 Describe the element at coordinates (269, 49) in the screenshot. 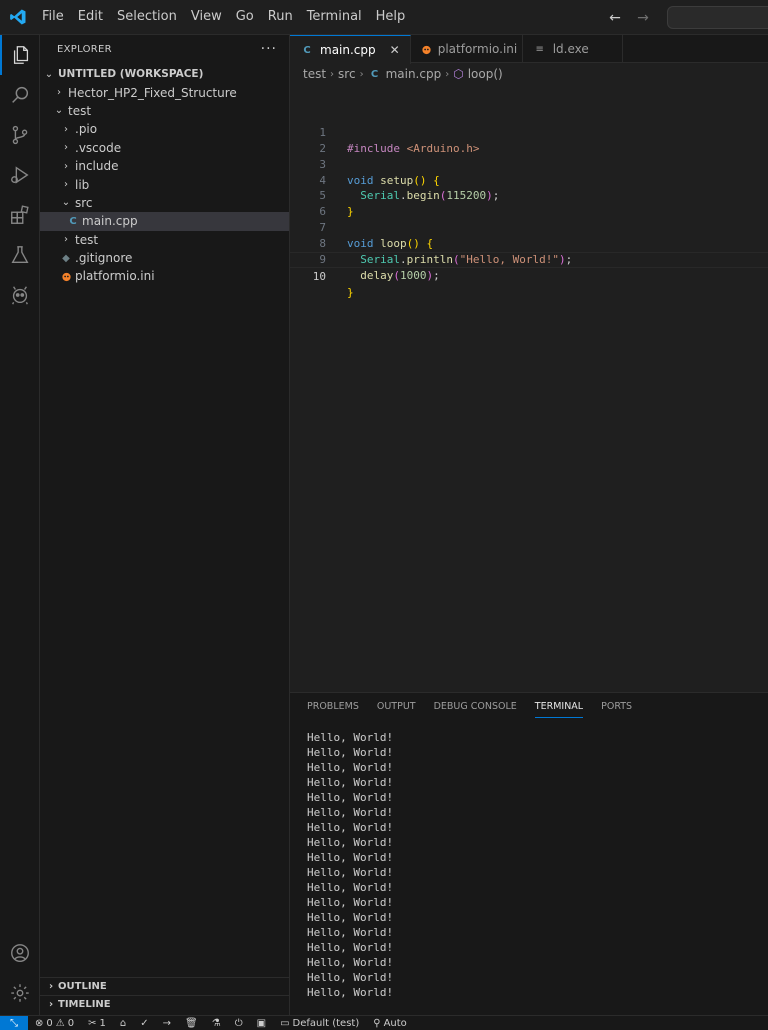

I see `more-actions-icon: ···` at that location.